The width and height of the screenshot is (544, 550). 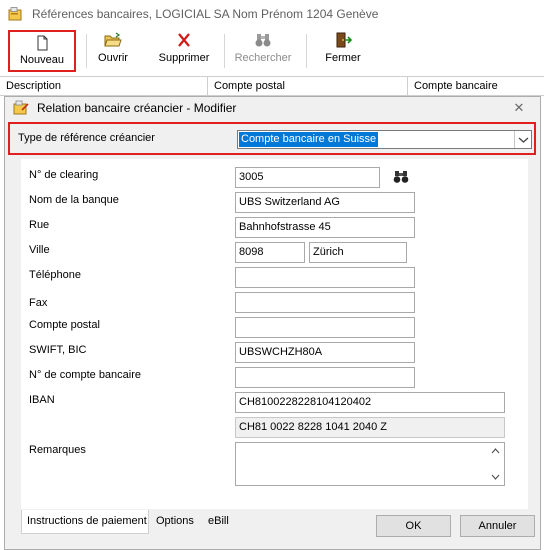 I want to click on column-header-postal-account: Compte postal, so click(x=308, y=86).